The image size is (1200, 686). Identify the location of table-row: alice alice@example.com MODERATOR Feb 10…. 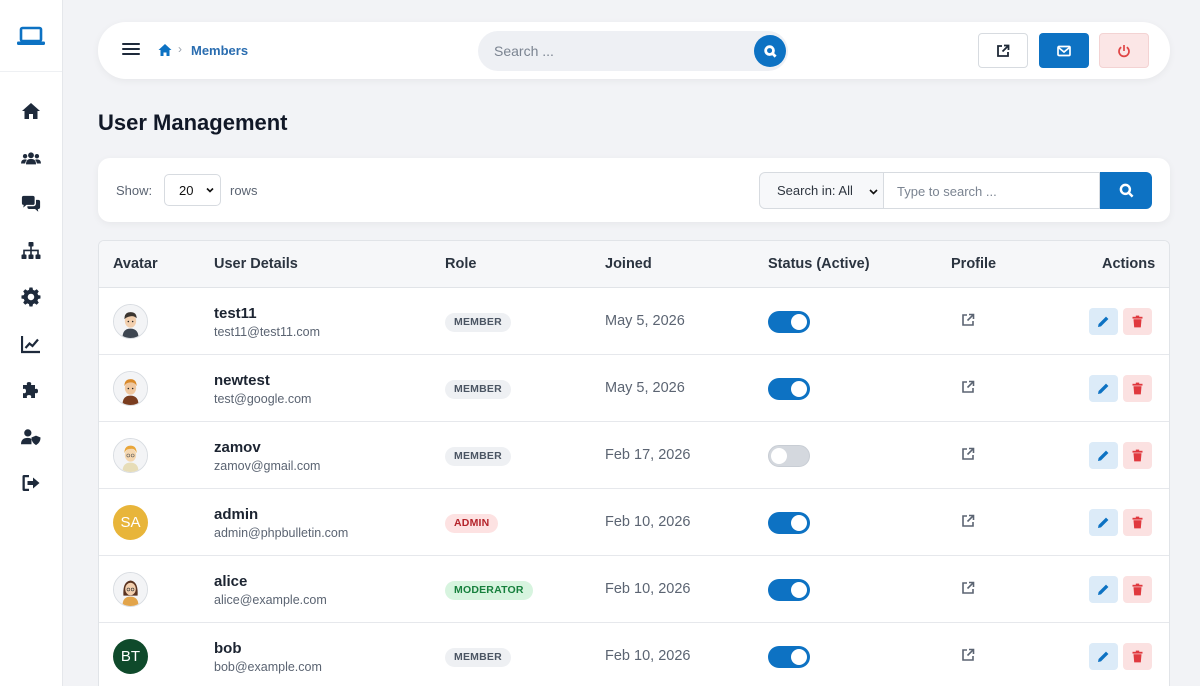
(634, 589).